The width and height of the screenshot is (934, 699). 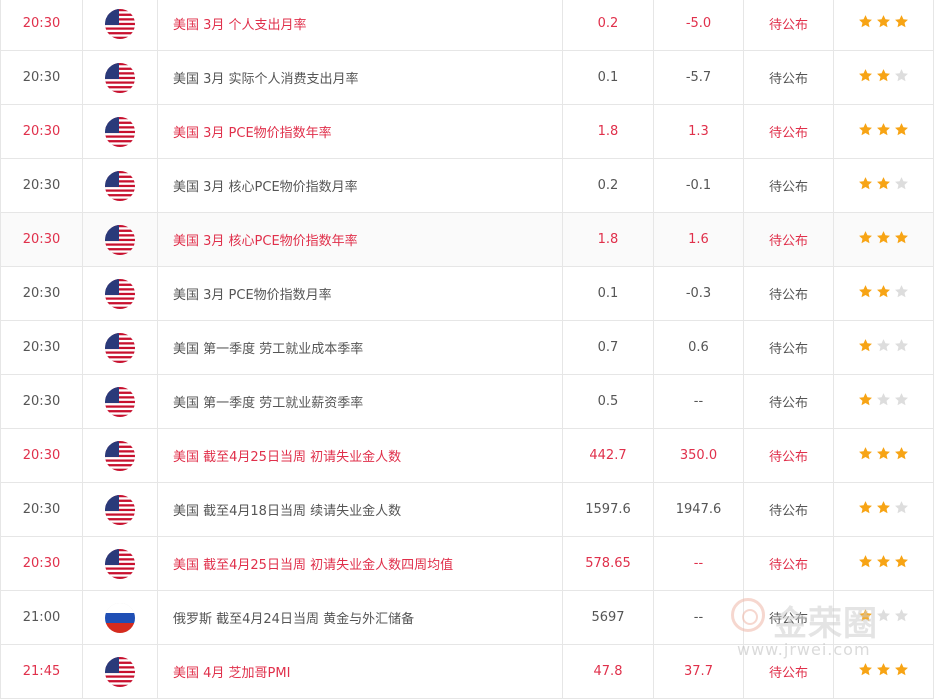 What do you see at coordinates (42, 617) in the screenshot?
I see `event-time: 21:00` at bounding box center [42, 617].